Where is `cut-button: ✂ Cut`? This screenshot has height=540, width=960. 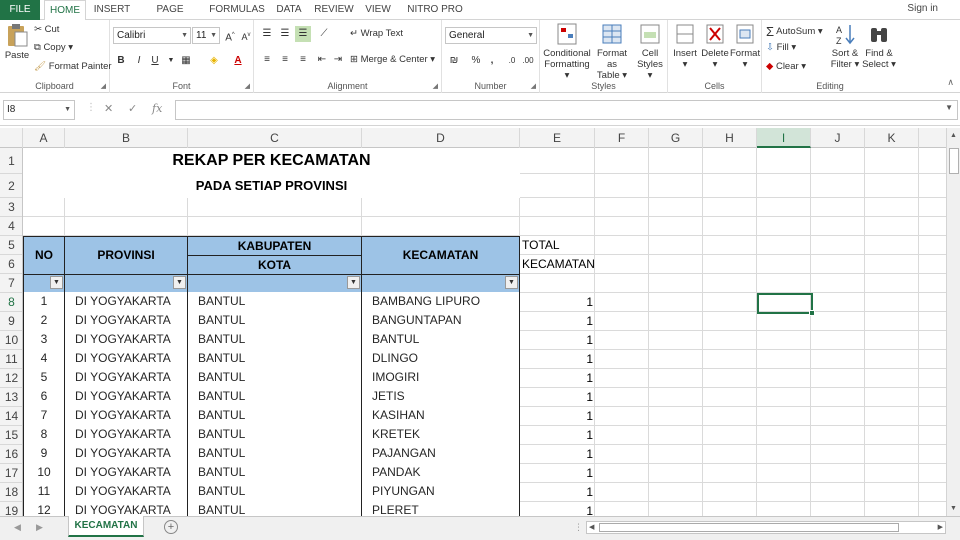
cut-button: ✂ Cut is located at coordinates (46, 29).